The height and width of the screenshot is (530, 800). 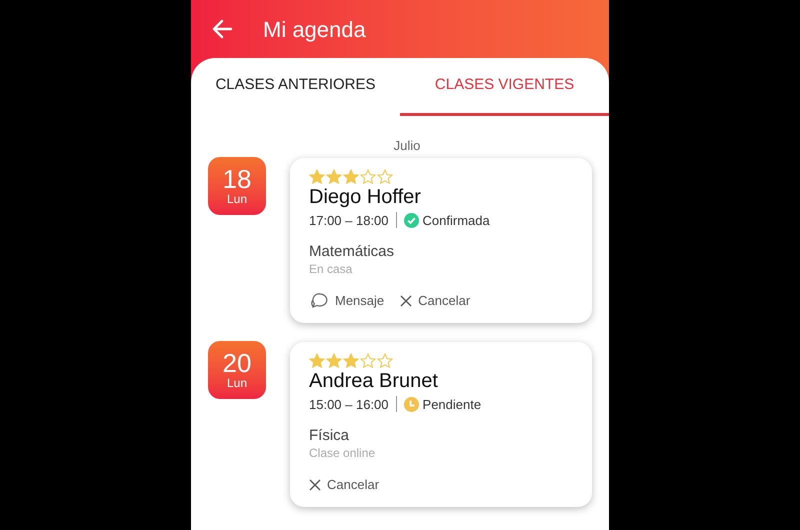 What do you see at coordinates (411, 404) in the screenshot?
I see `clock-icon` at bounding box center [411, 404].